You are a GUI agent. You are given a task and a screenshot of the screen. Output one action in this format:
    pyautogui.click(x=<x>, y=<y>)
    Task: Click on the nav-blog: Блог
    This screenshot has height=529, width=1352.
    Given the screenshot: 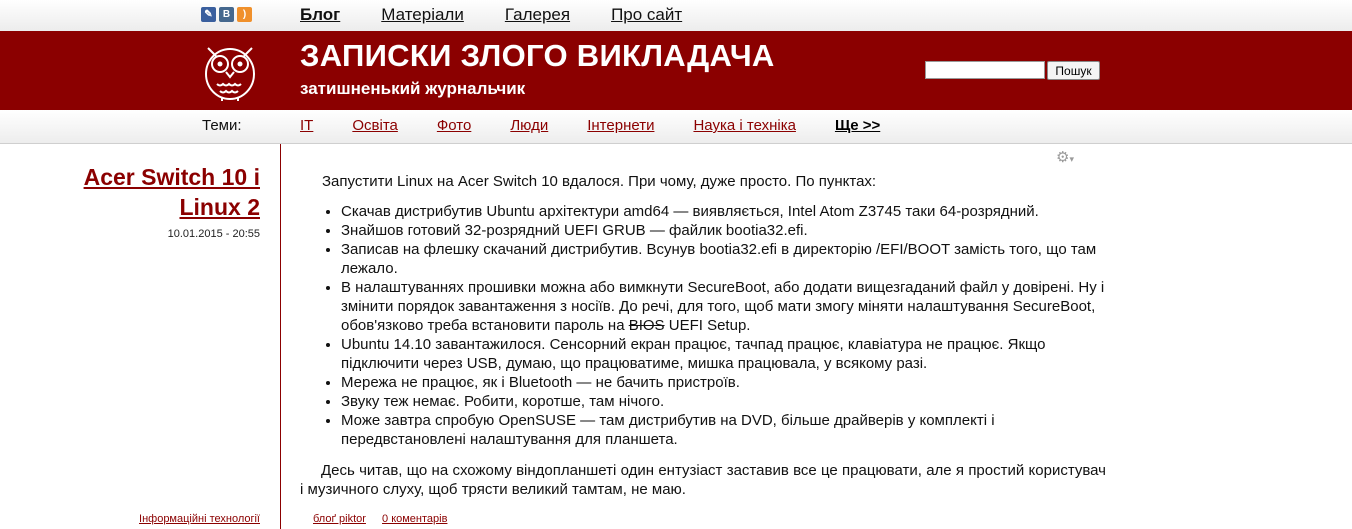 What is the action you would take?
    pyautogui.click(x=320, y=15)
    